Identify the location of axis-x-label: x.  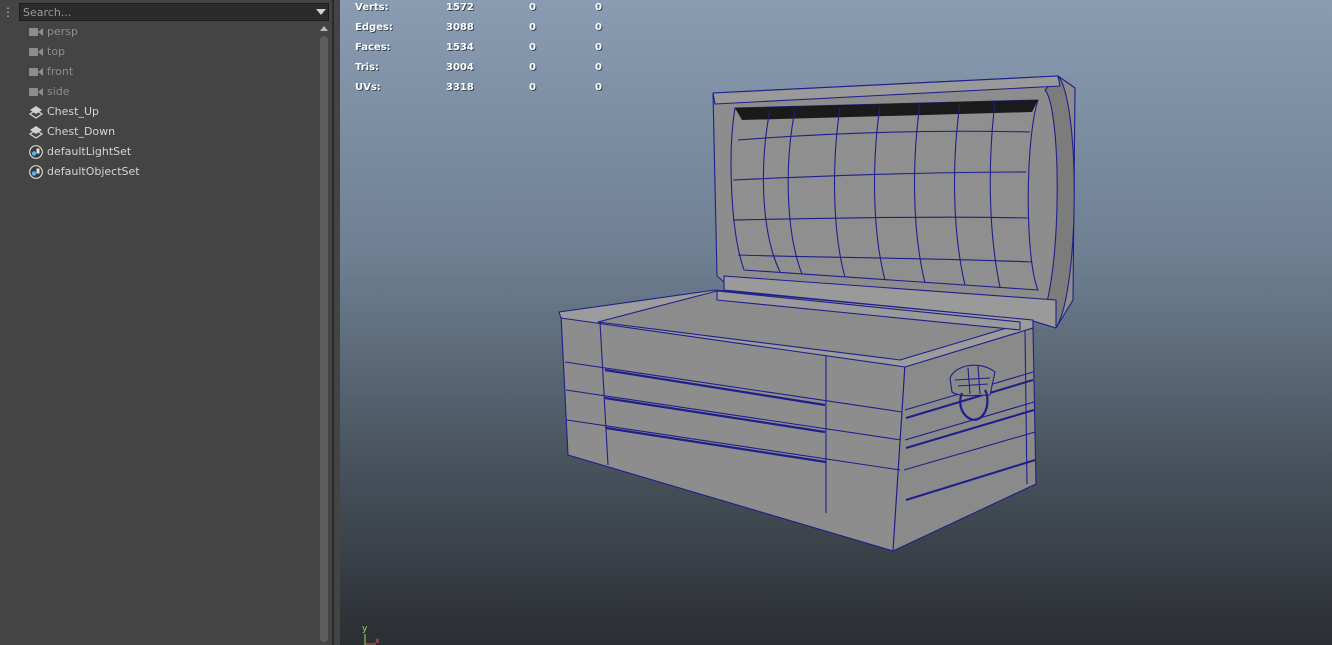
(377, 640).